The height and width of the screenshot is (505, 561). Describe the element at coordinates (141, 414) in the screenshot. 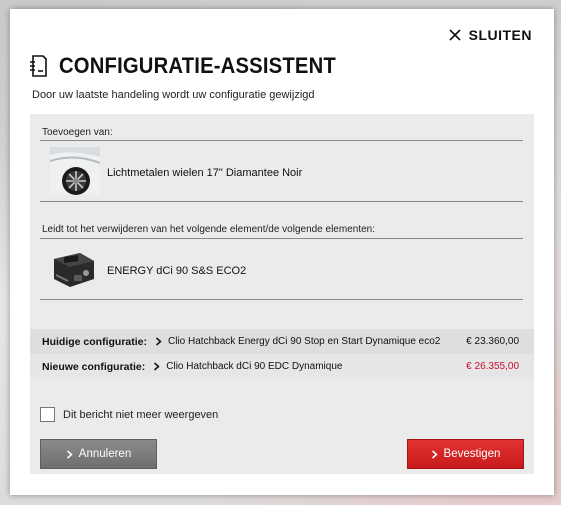

I see `dont-show-again-label: Dit bericht niet meer weergeven` at that location.